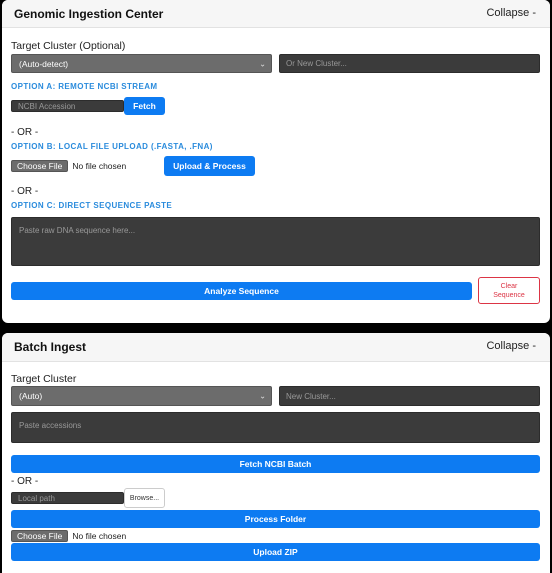 The height and width of the screenshot is (573, 552). Describe the element at coordinates (25, 191) in the screenshot. I see `or-divider-2: - OR -` at that location.